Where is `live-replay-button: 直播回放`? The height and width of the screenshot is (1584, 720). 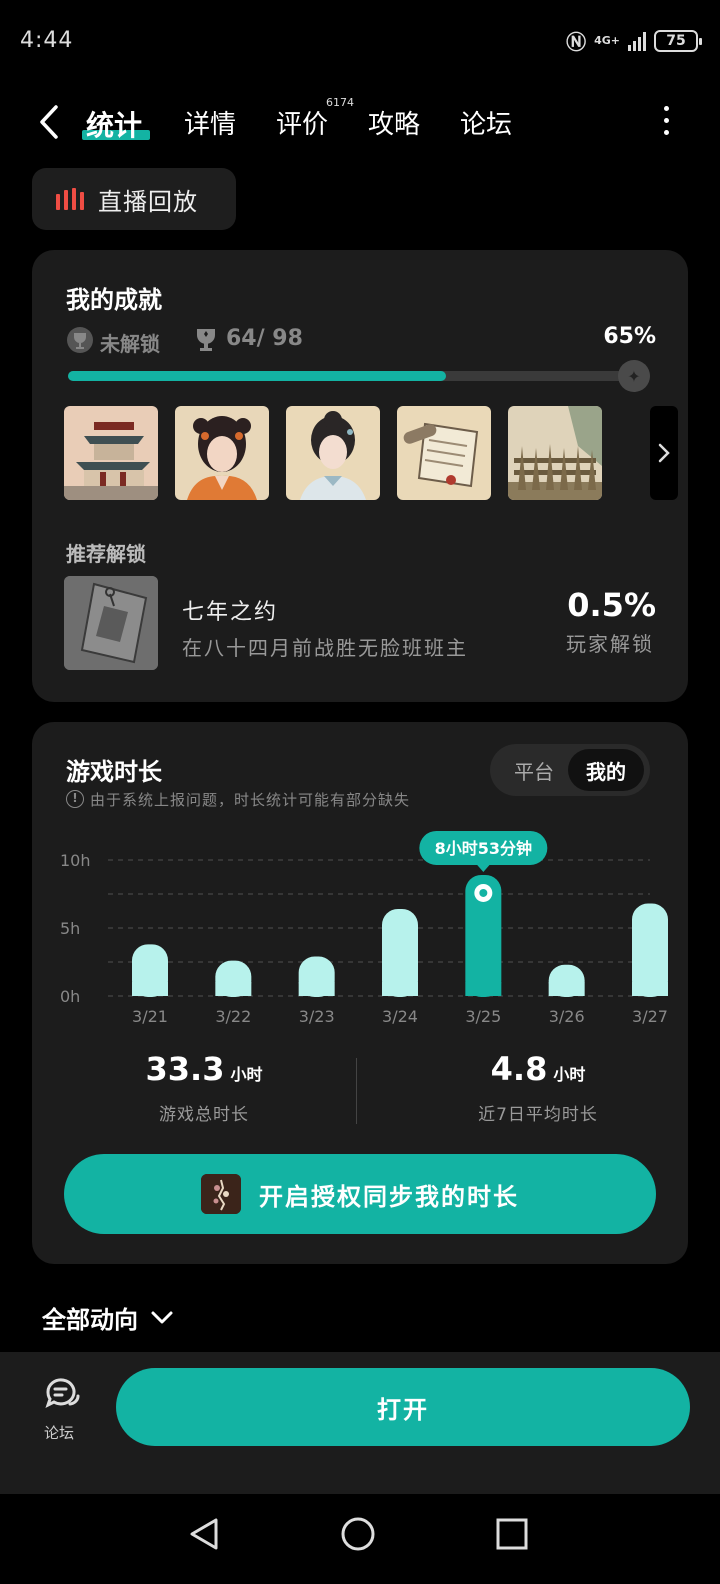 live-replay-button: 直播回放 is located at coordinates (134, 199).